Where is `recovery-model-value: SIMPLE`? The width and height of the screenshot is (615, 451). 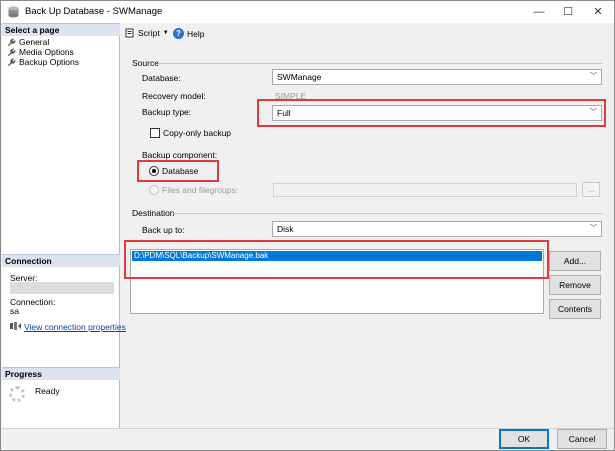 recovery-model-value: SIMPLE is located at coordinates (291, 96).